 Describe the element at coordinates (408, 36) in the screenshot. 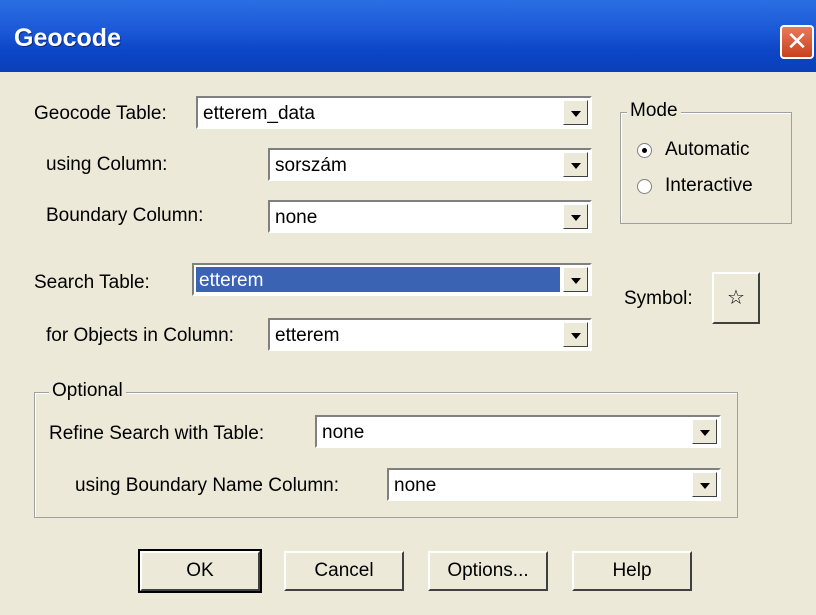

I see `title-bar: Geocode ✕` at that location.